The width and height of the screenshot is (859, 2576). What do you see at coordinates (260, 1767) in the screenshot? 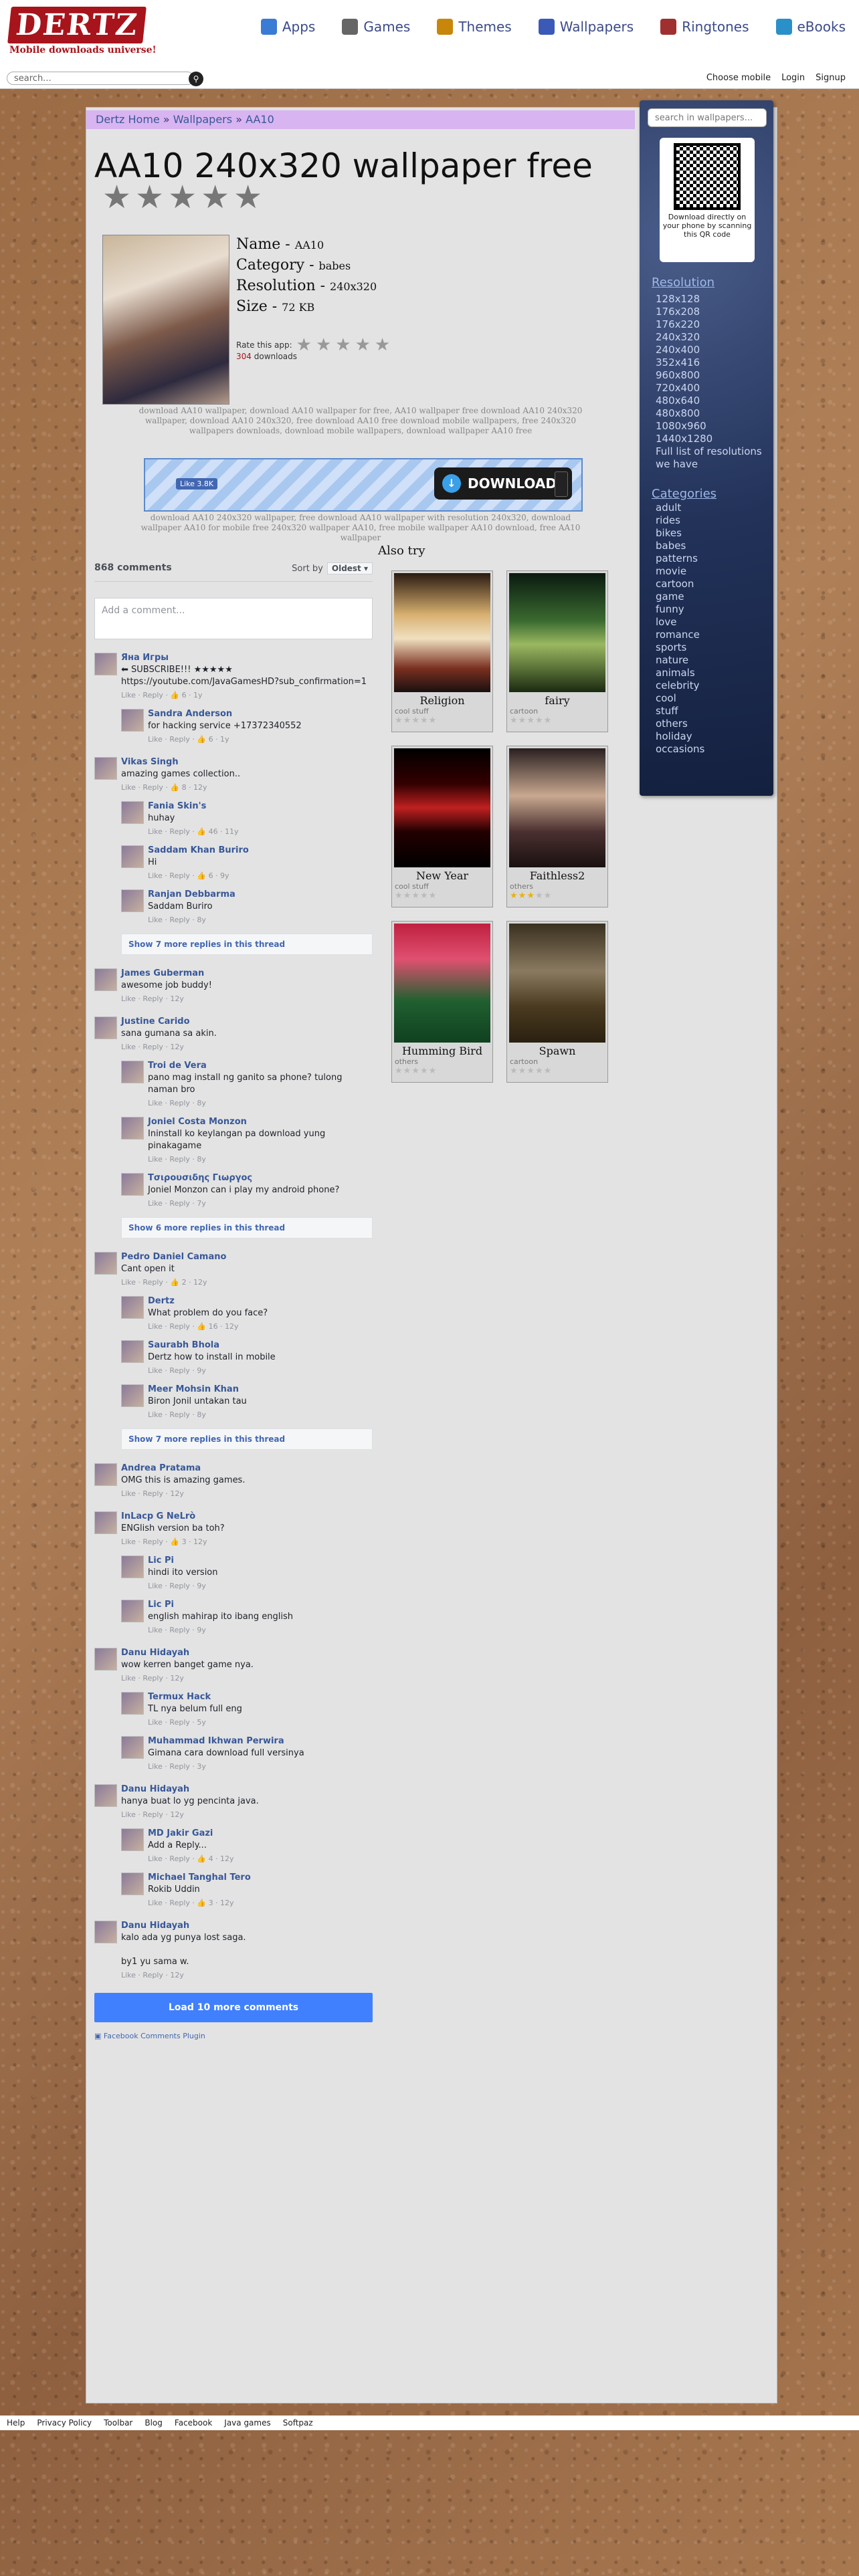
I see `comment-actions: Like · Reply · 3y` at bounding box center [260, 1767].